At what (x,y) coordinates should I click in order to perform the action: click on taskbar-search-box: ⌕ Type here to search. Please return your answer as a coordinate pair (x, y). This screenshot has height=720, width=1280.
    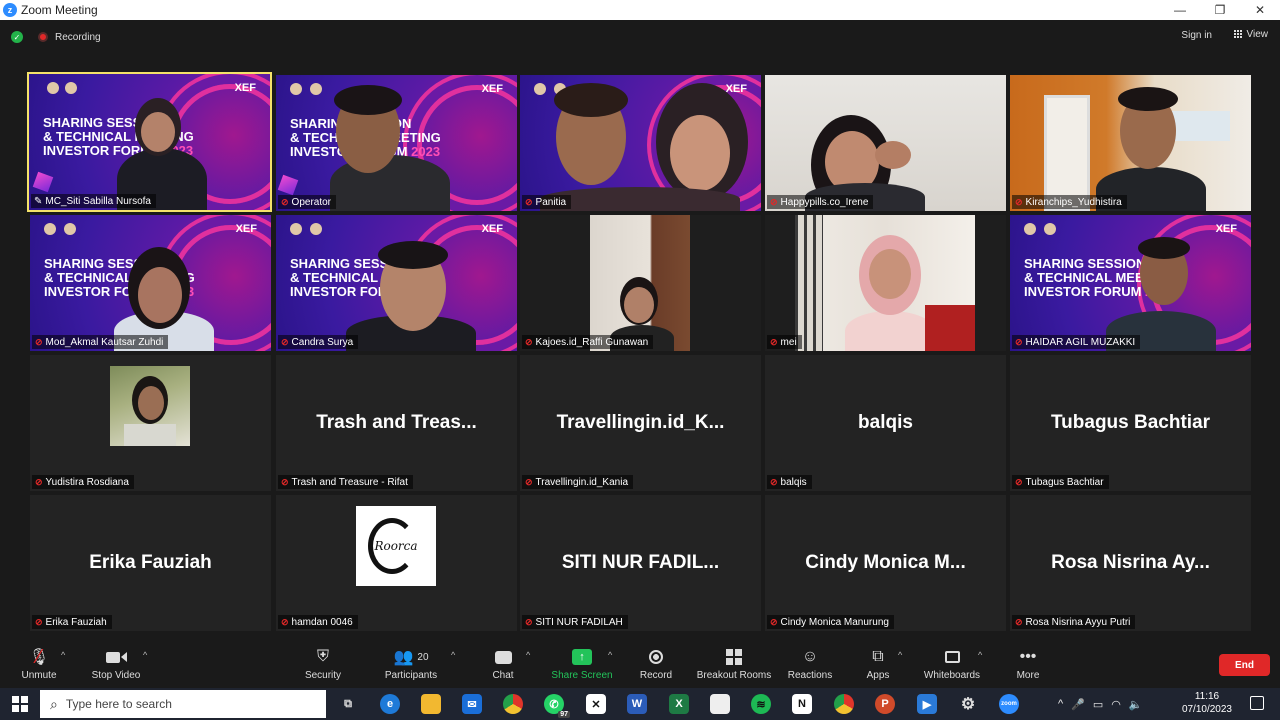
    Looking at the image, I should click on (183, 704).